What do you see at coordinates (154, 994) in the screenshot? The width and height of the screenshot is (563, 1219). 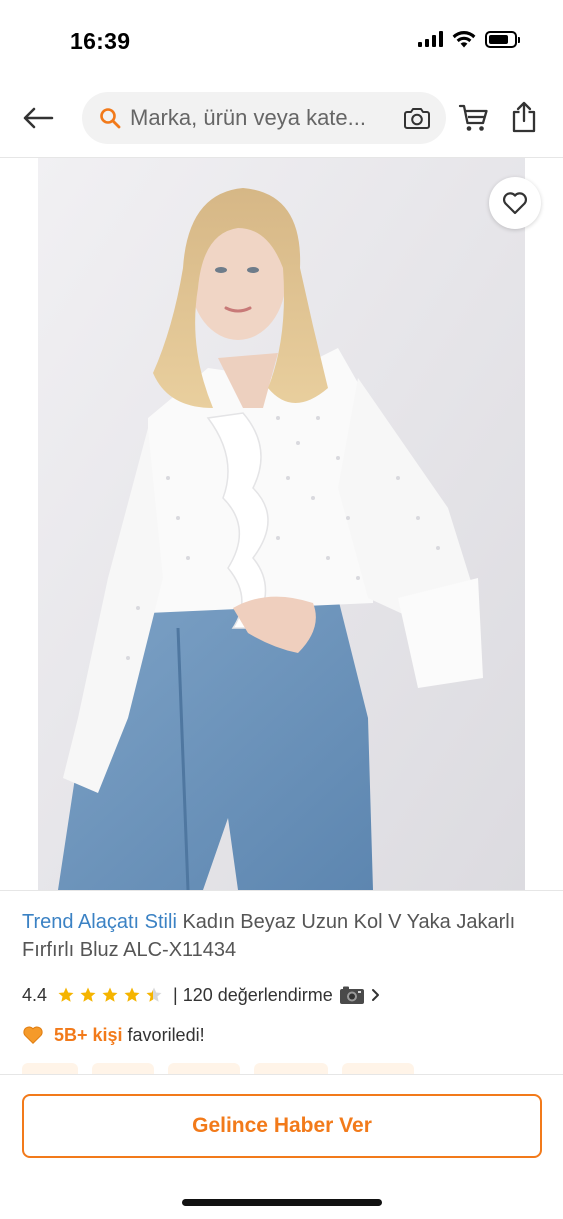 I see `half-star-icon` at bounding box center [154, 994].